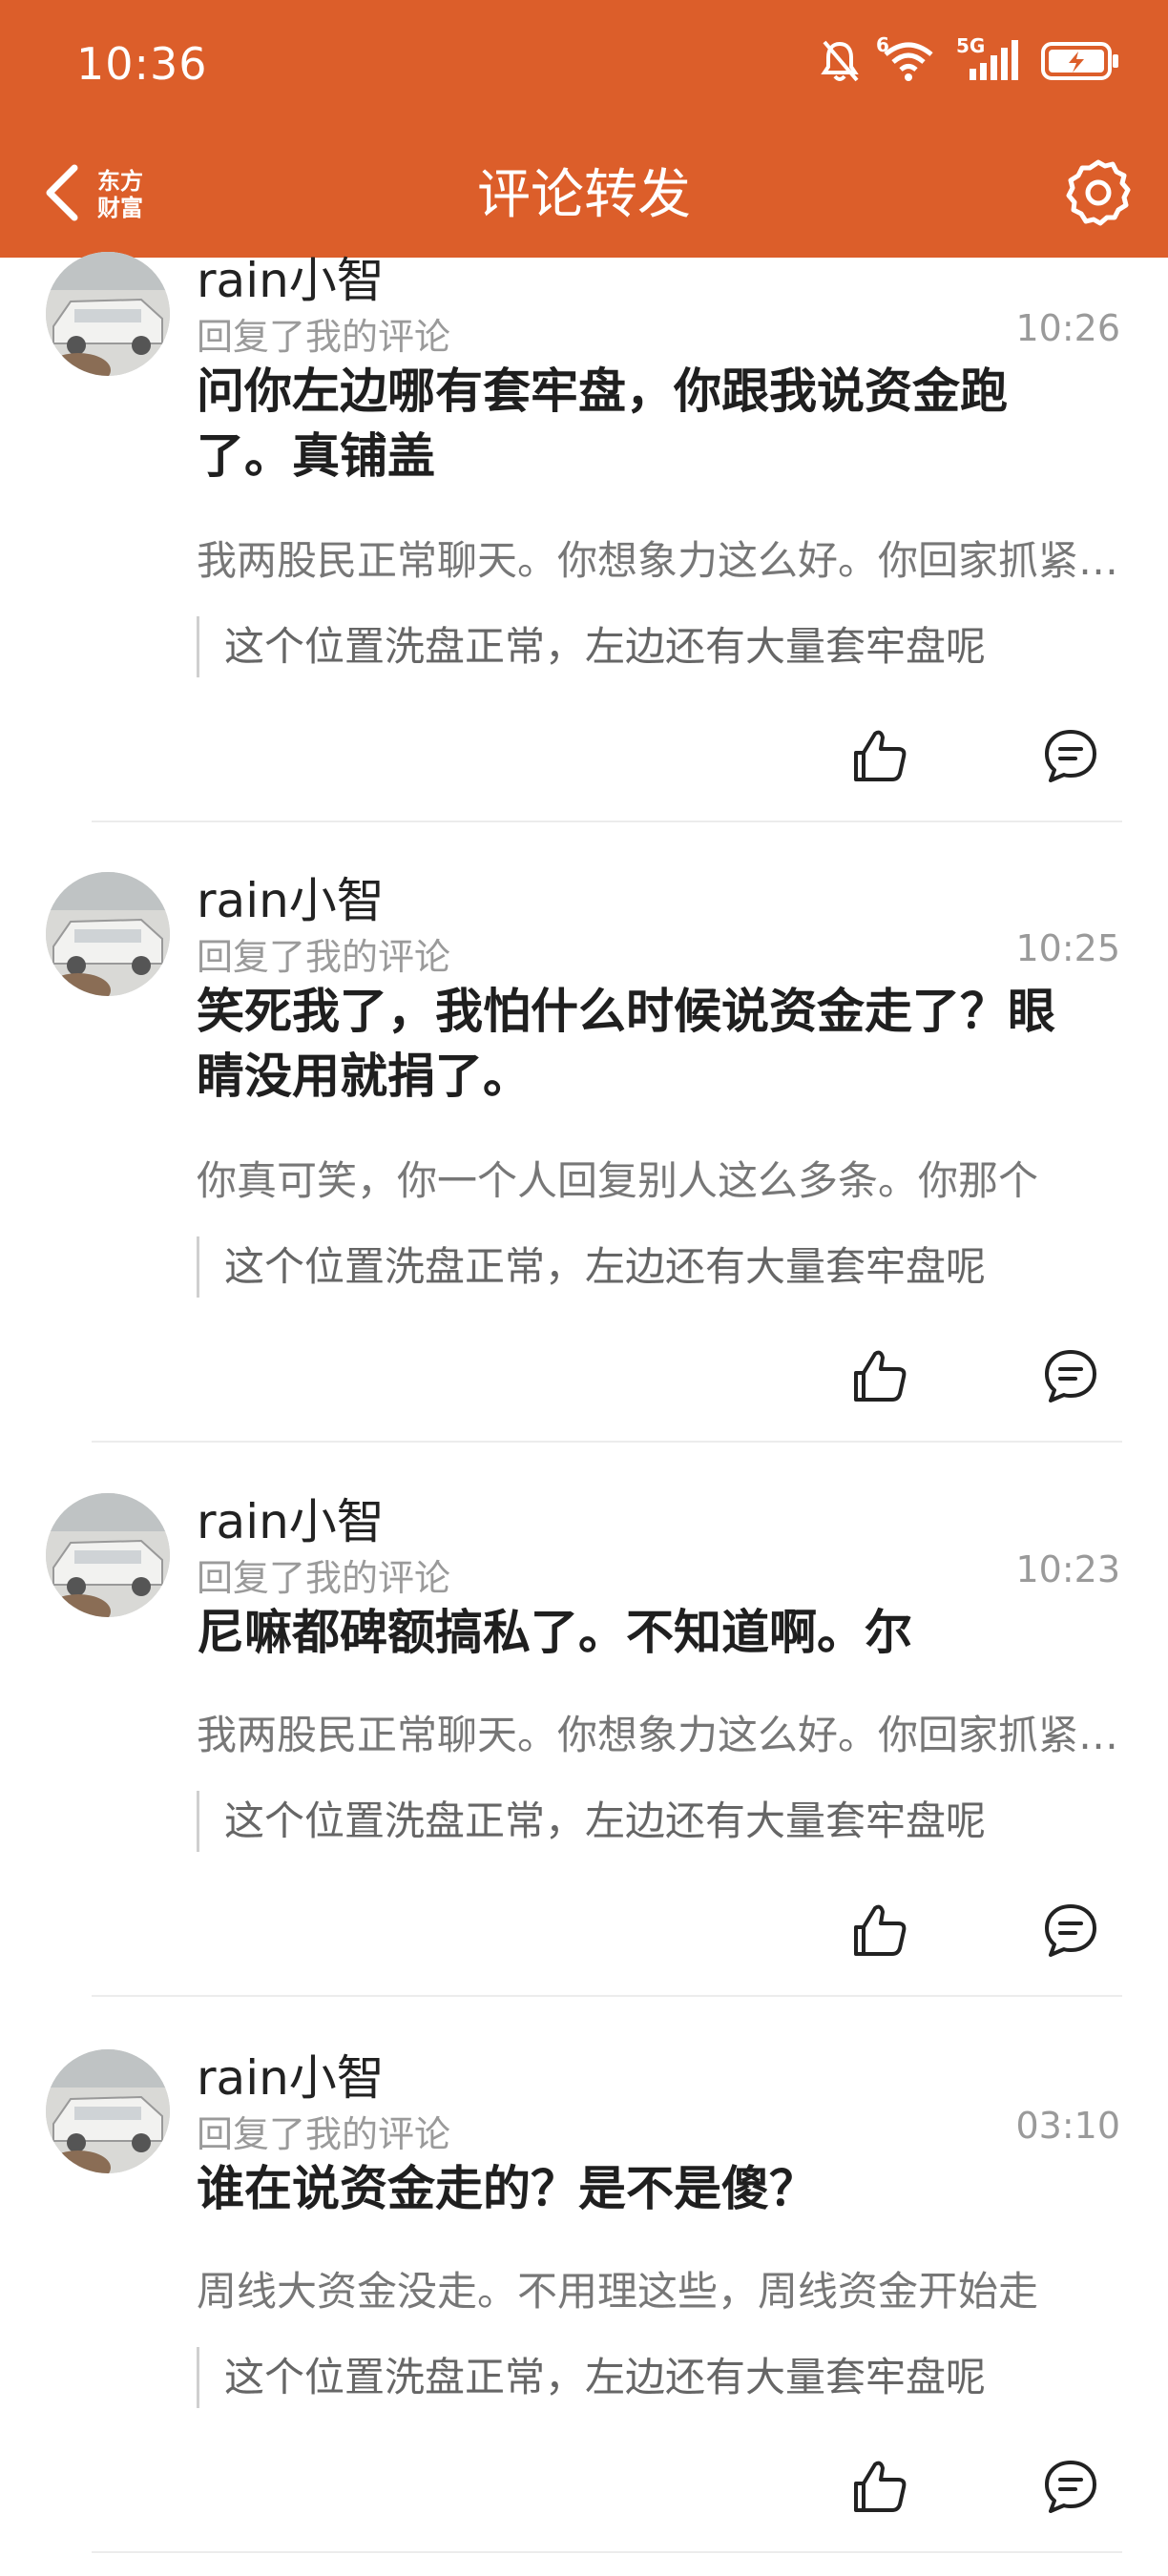  Describe the element at coordinates (1067, 948) in the screenshot. I see `comment-time: 10:25` at that location.